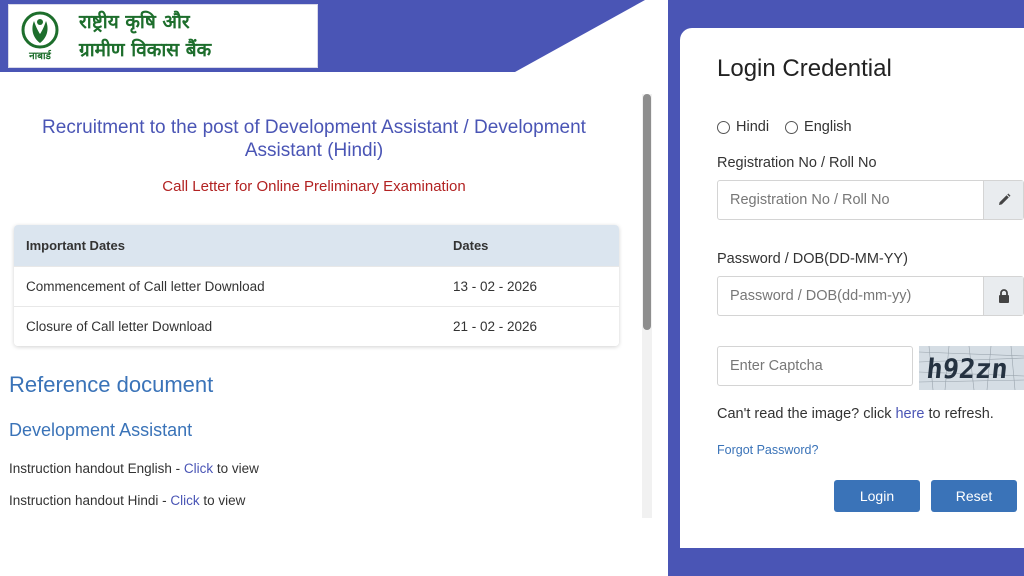 The image size is (1024, 576). I want to click on registration-field-group, so click(870, 200).